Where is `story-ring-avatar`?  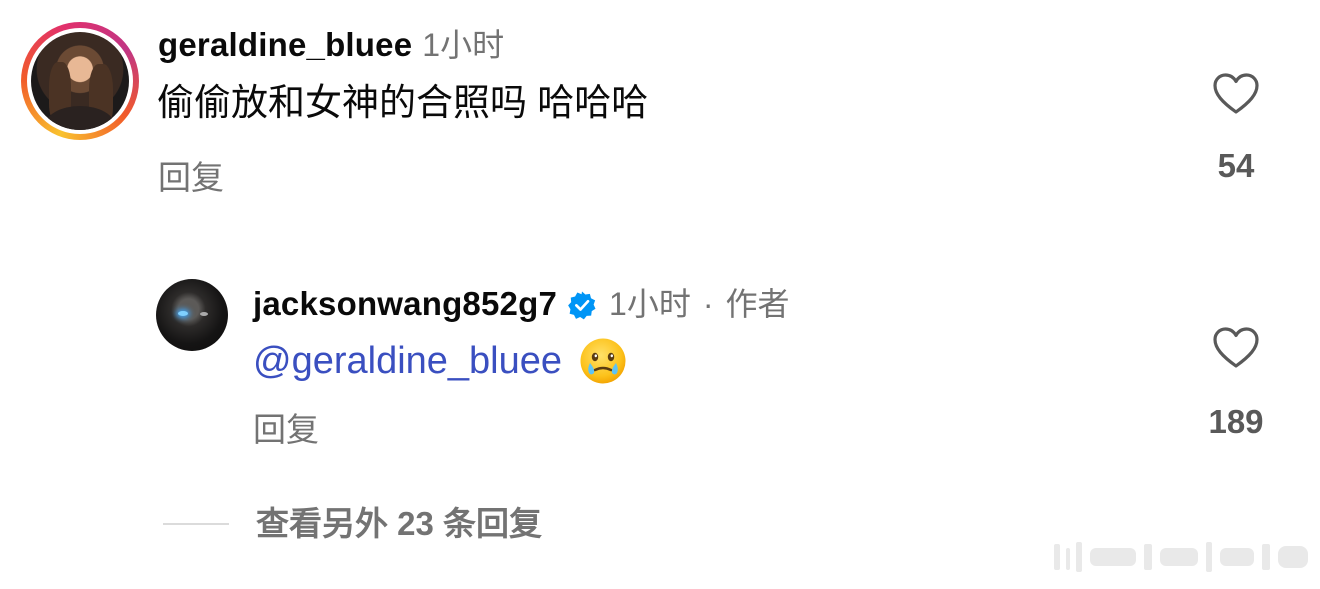 story-ring-avatar is located at coordinates (80, 81).